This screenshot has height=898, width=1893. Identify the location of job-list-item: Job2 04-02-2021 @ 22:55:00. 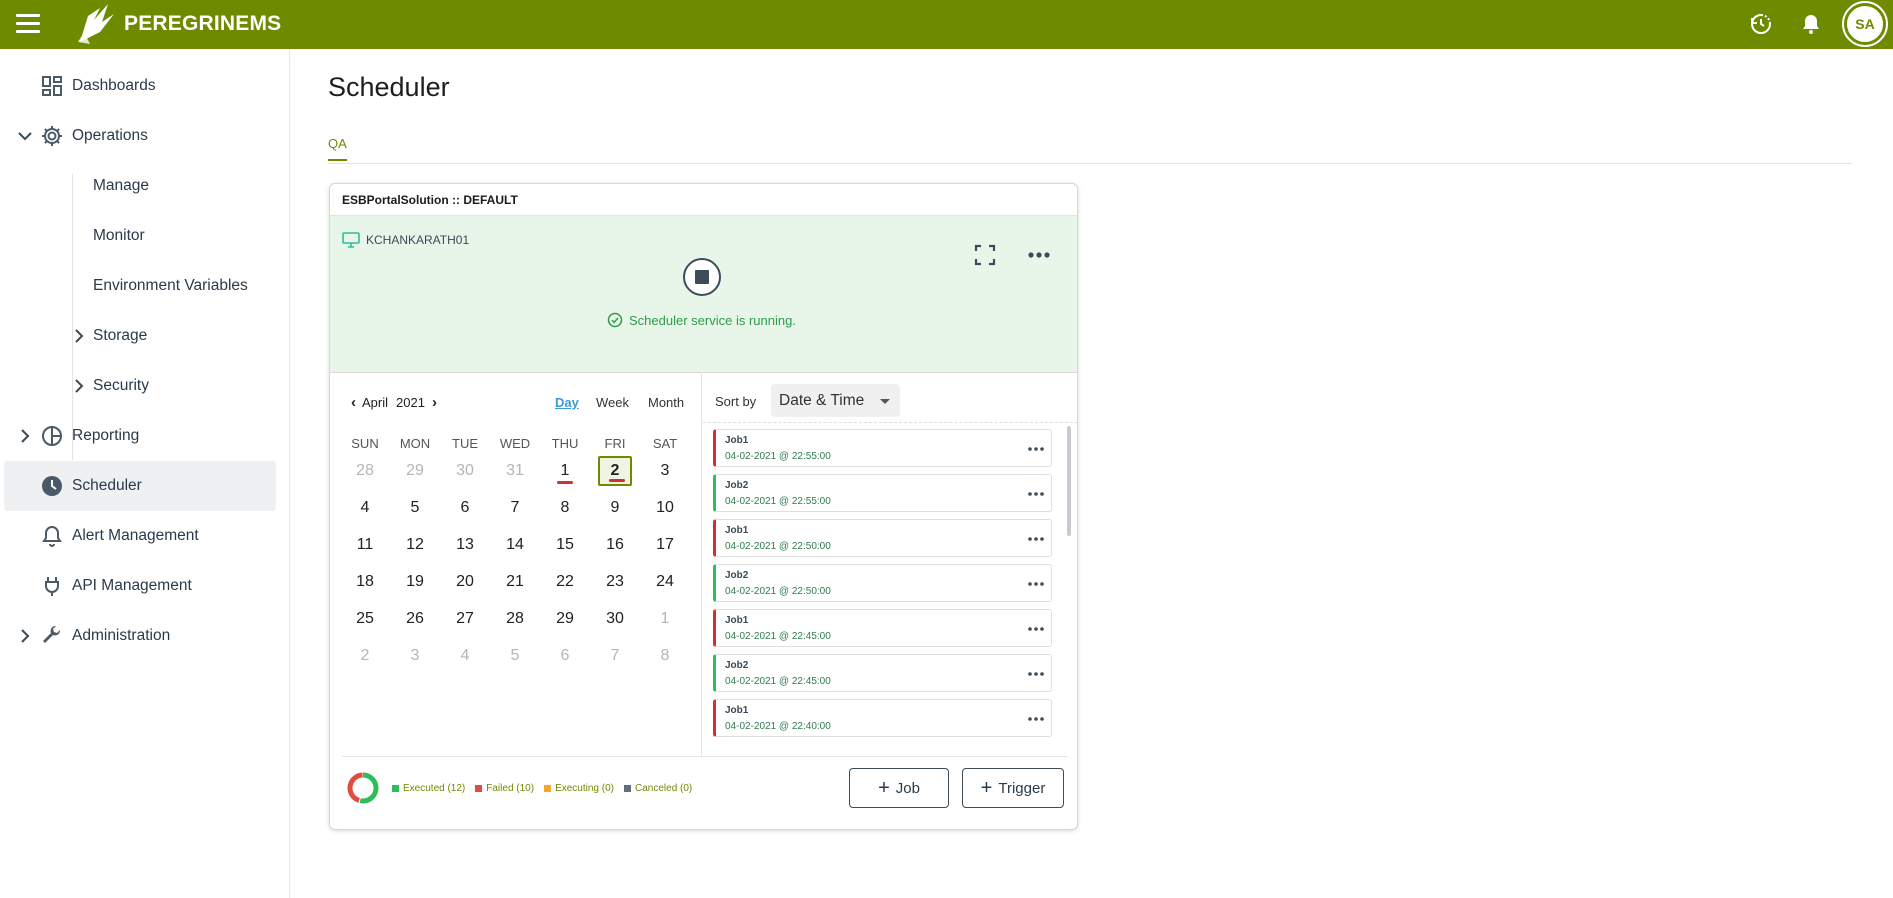
(882, 493).